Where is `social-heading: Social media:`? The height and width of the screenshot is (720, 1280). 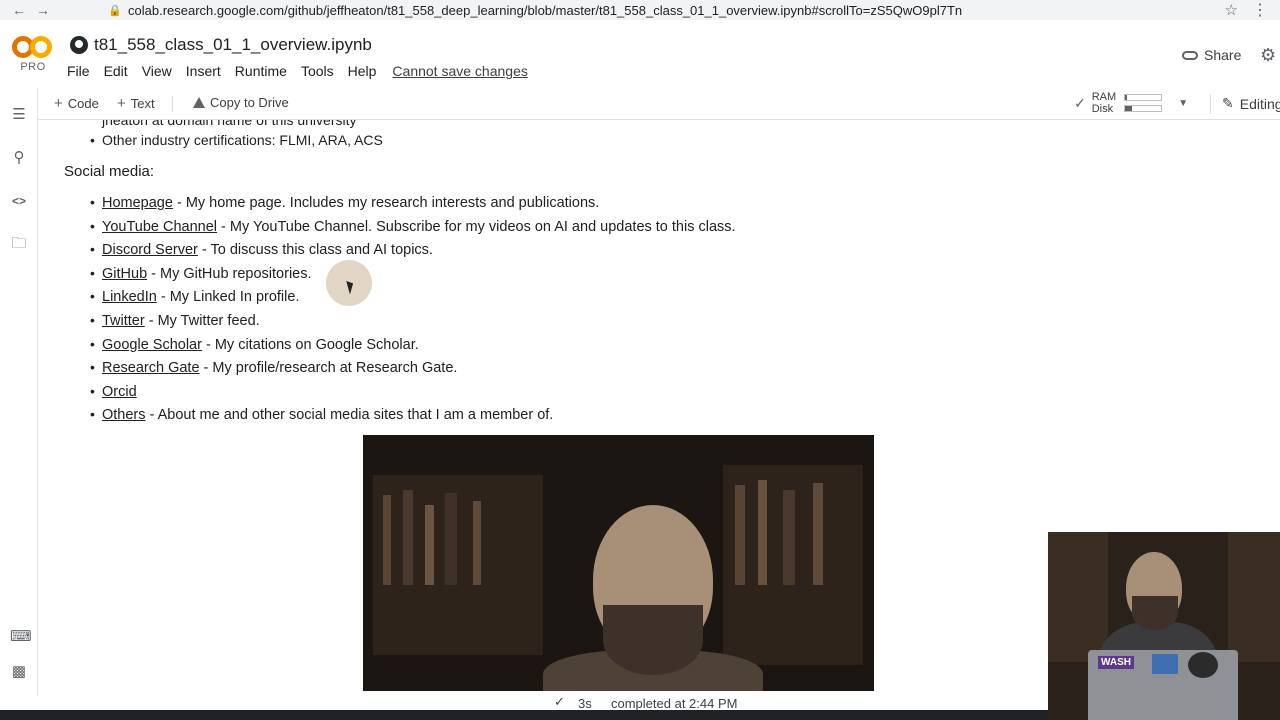 social-heading: Social media: is located at coordinates (109, 171).